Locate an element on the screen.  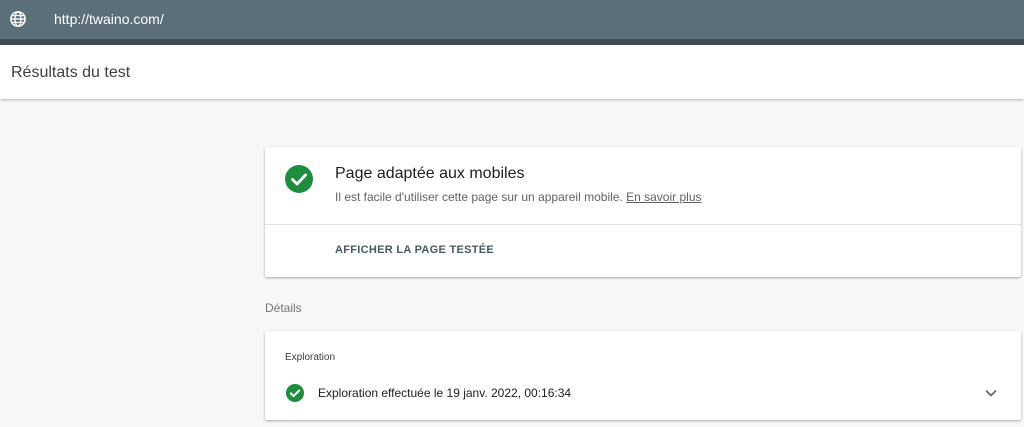
chevron-down-icon is located at coordinates (991, 393).